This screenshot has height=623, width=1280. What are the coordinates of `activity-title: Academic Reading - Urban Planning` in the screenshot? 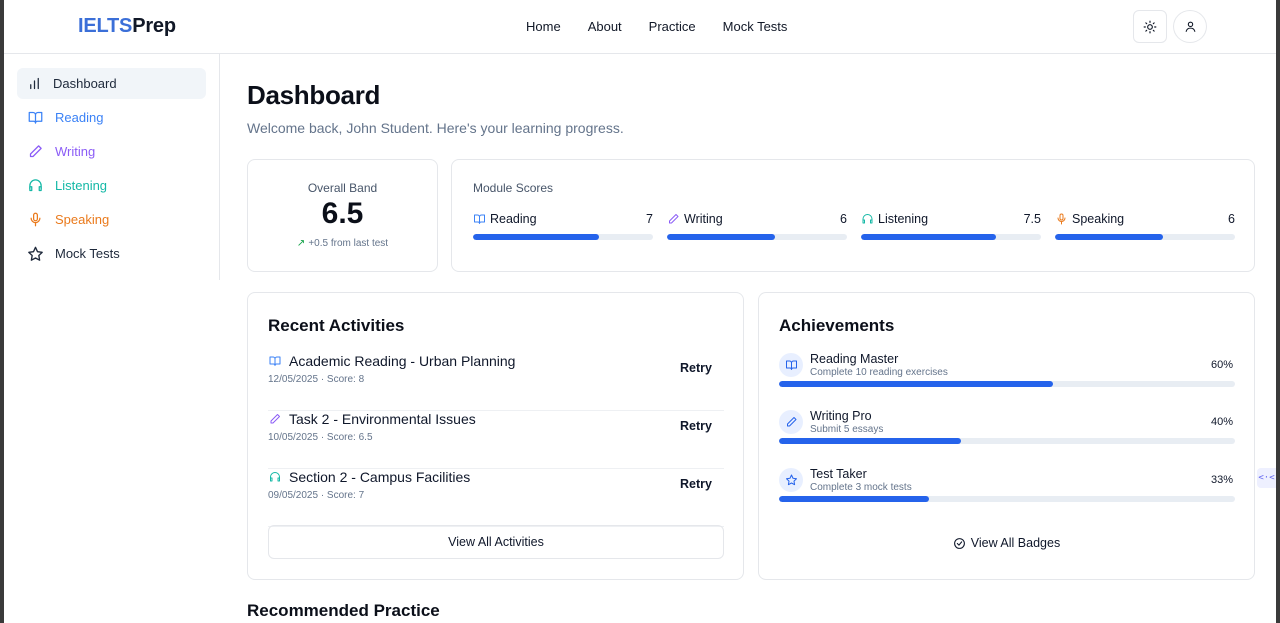 It's located at (402, 361).